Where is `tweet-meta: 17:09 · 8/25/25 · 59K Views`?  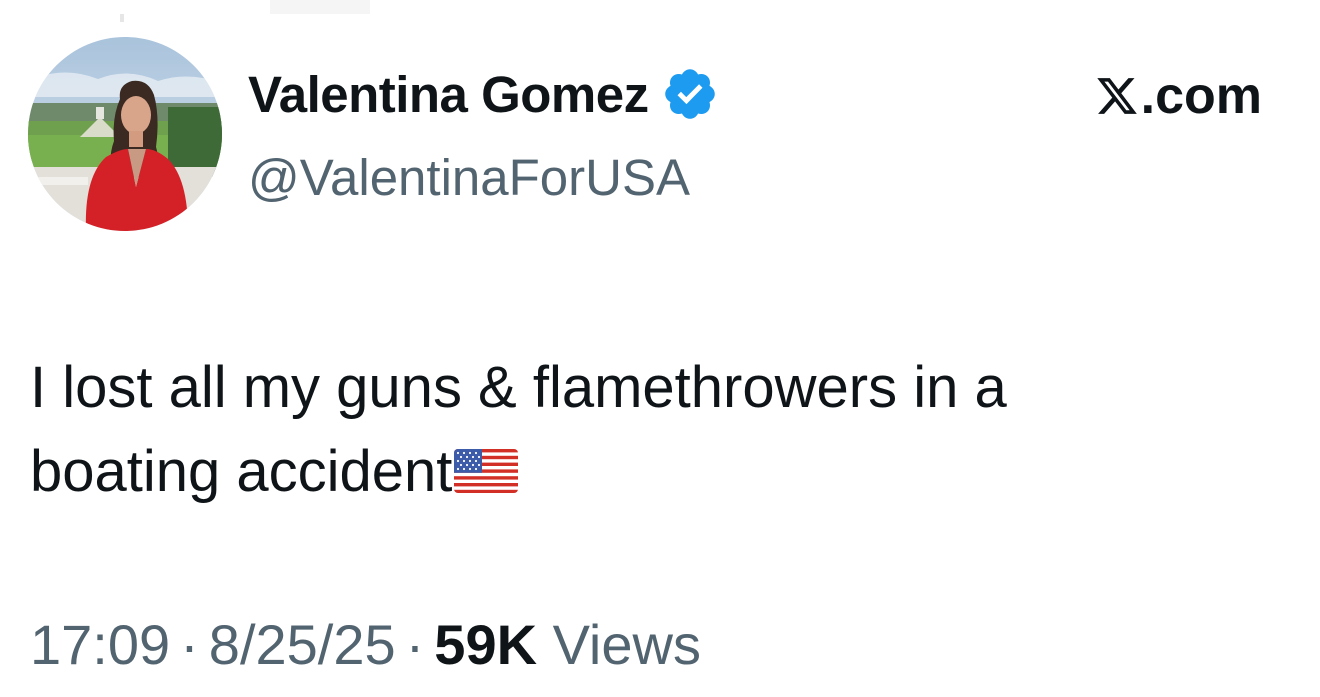 tweet-meta: 17:09 · 8/25/25 · 59K Views is located at coordinates (365, 644).